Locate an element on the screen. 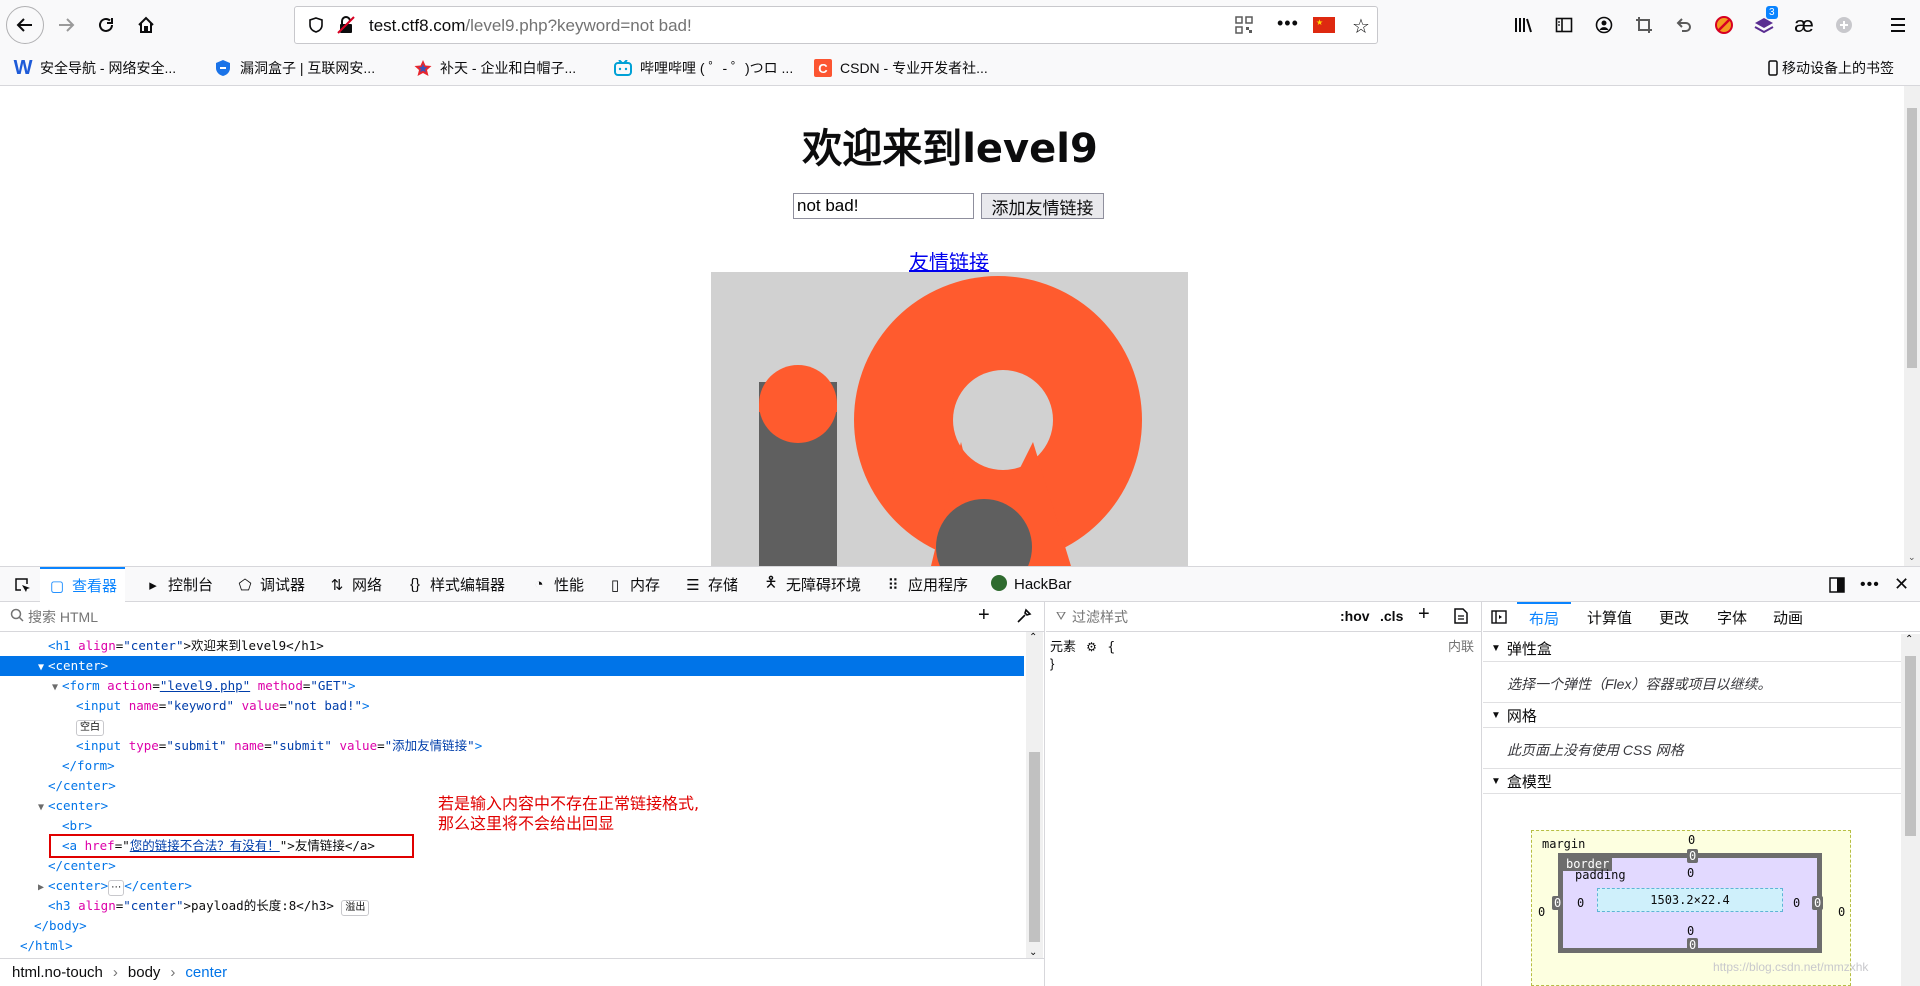 This screenshot has height=986, width=1920. breadcrumb-item-center: center is located at coordinates (206, 972).